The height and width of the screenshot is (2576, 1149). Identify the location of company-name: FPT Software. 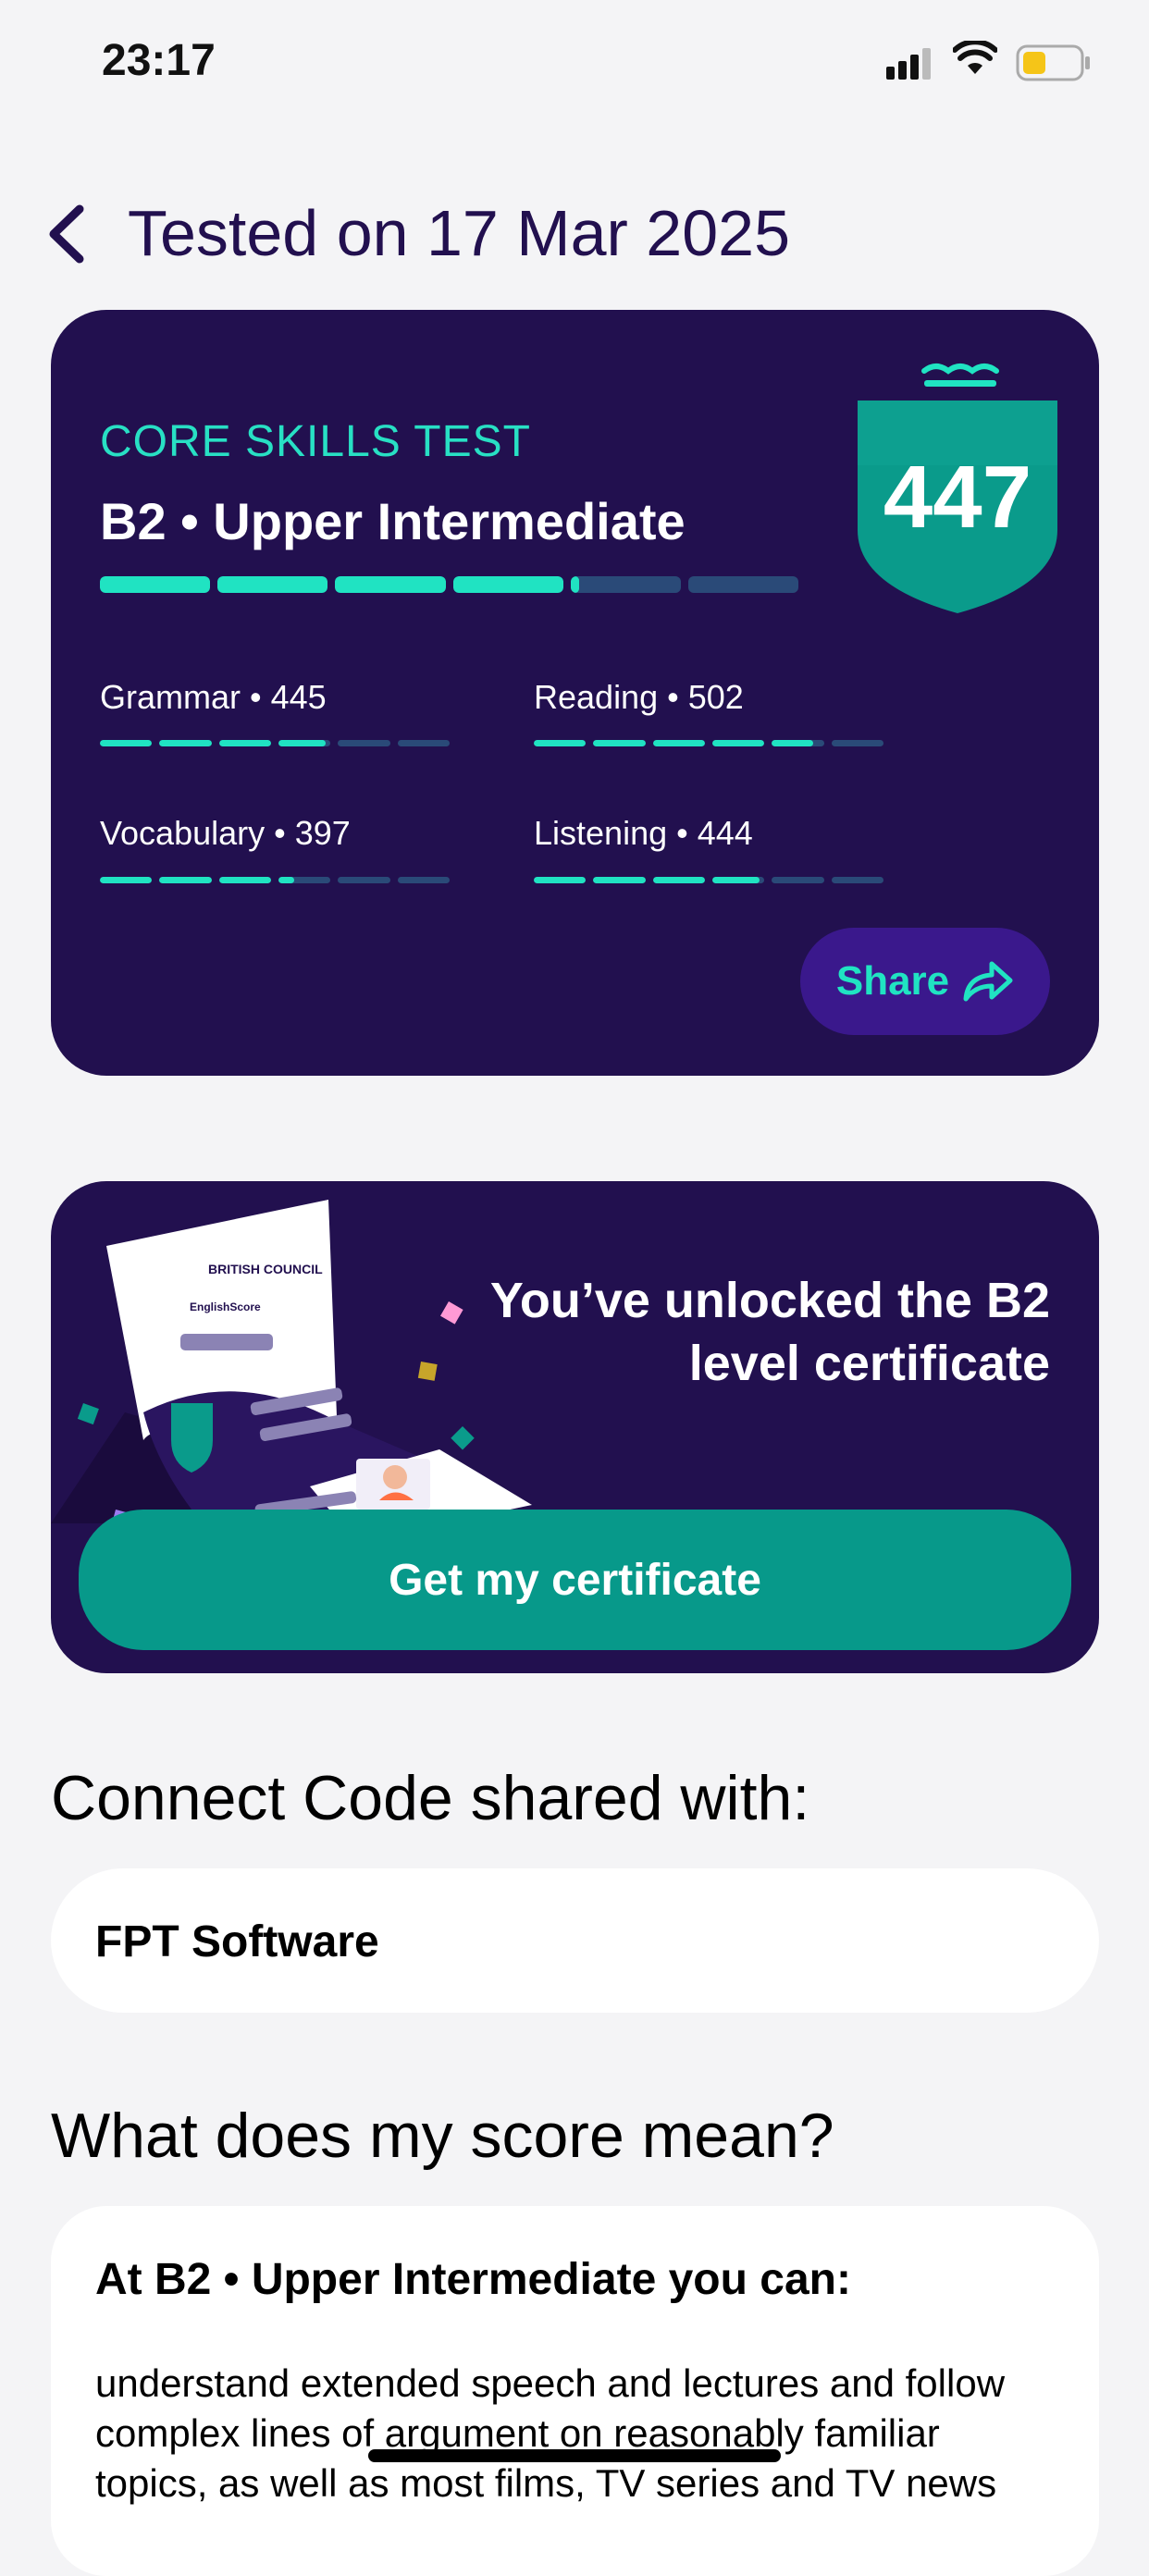
(237, 1941).